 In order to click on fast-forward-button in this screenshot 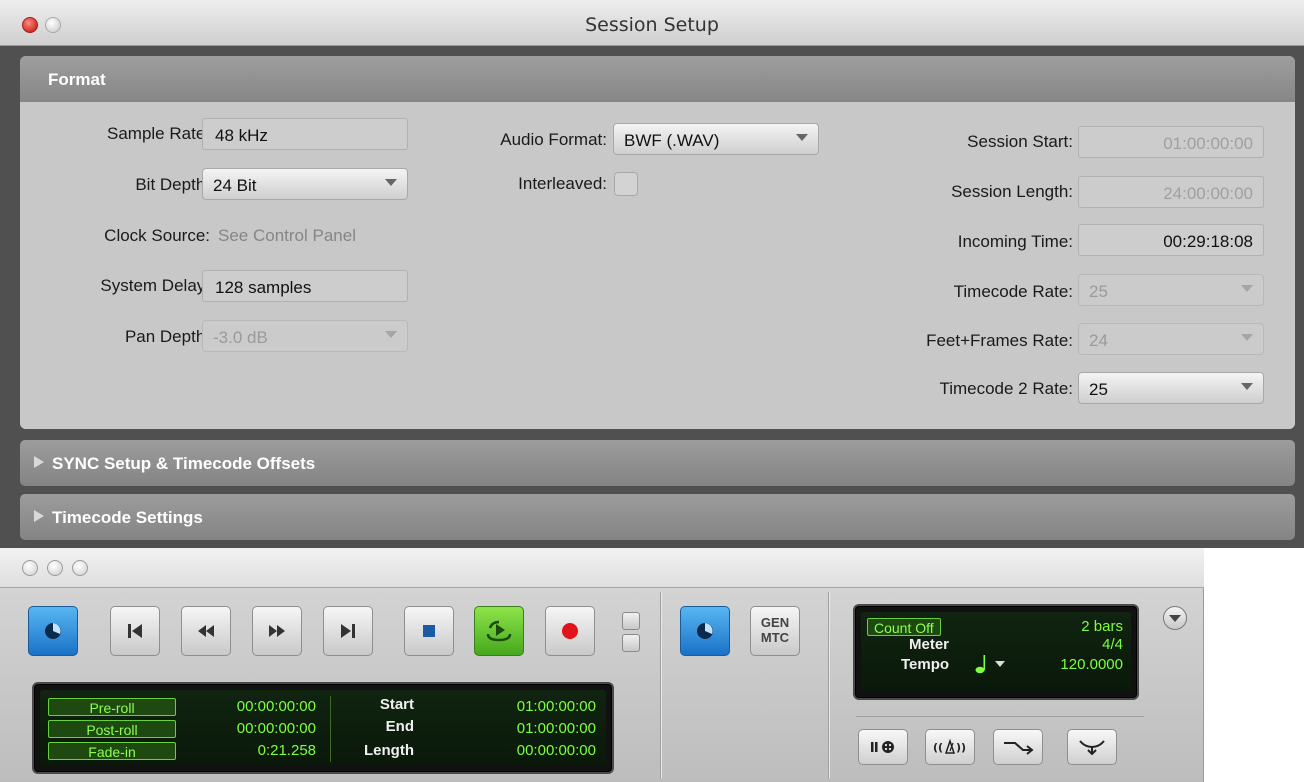, I will do `click(277, 631)`.